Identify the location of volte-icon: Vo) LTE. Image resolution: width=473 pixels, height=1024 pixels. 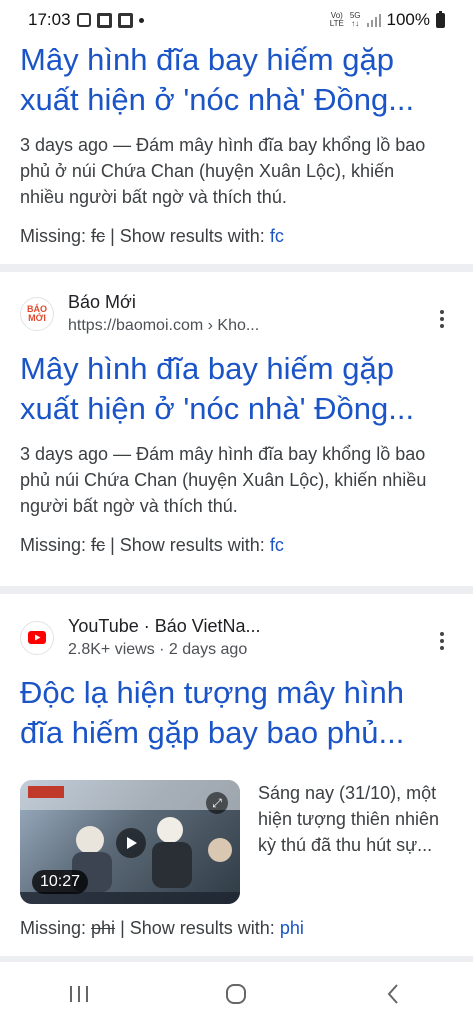
(336, 19).